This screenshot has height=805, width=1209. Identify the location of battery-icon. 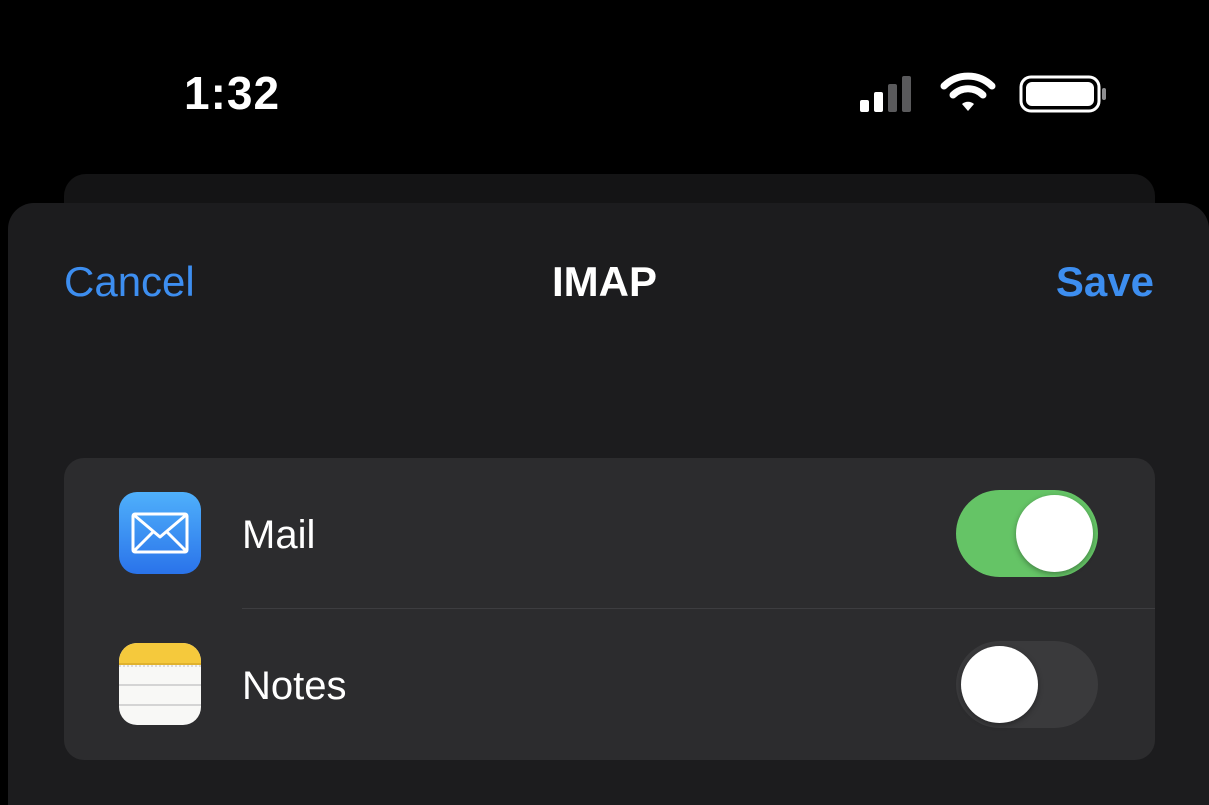
(1062, 94).